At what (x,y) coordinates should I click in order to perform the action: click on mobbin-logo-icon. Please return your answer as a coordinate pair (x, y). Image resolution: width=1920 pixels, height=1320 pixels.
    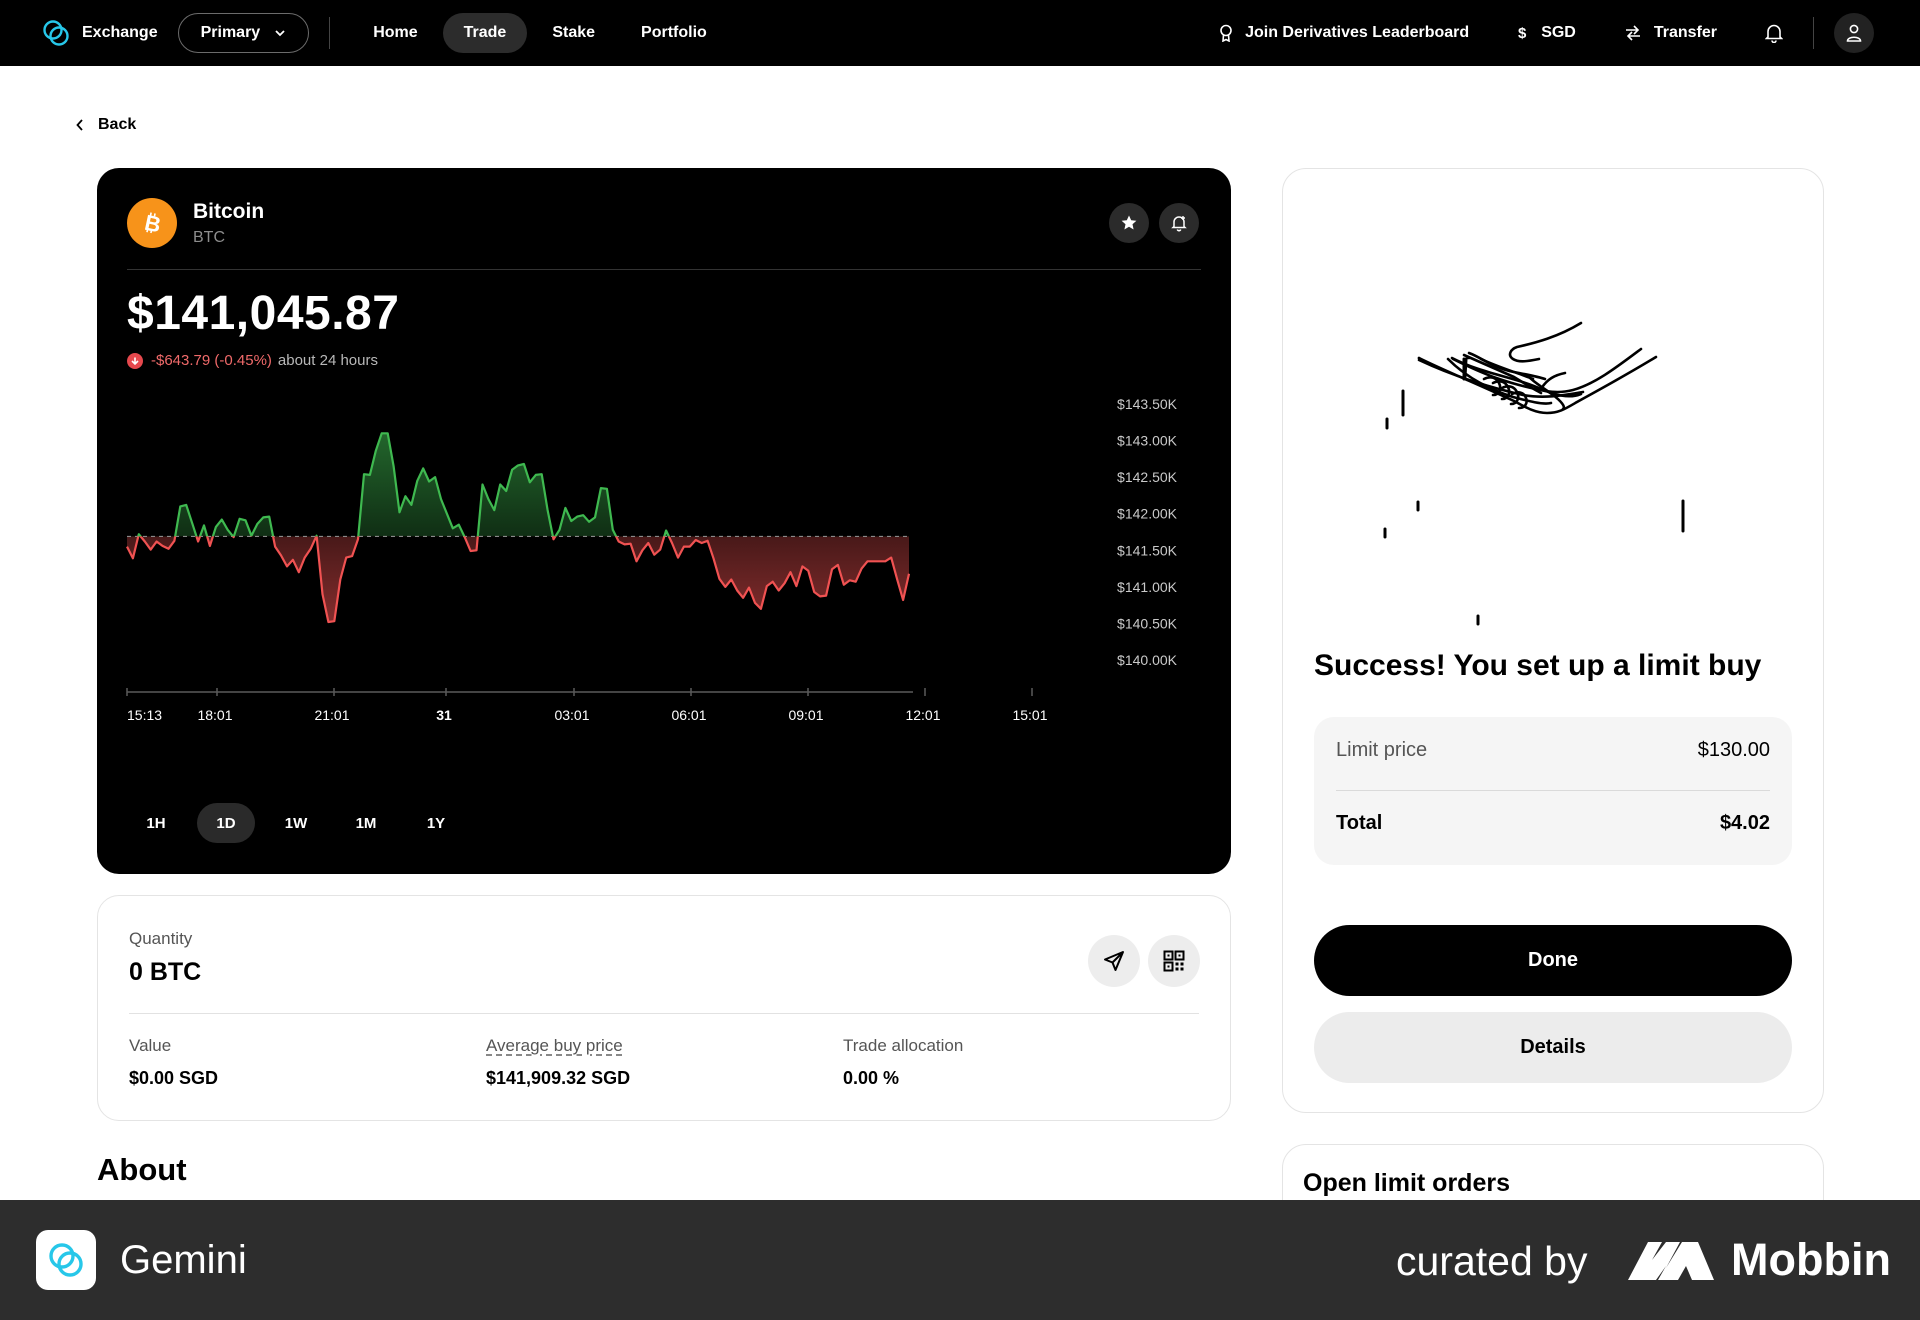
    Looking at the image, I should click on (1671, 1261).